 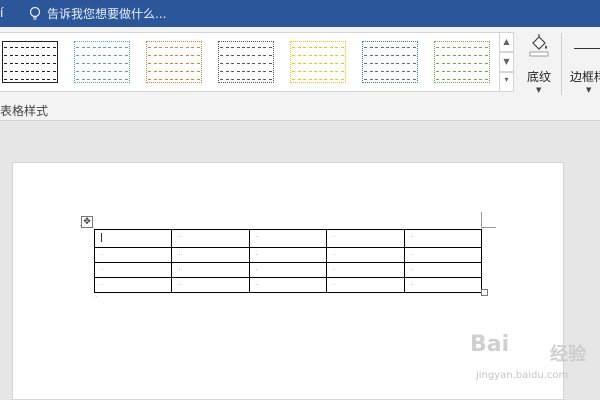 What do you see at coordinates (532, 359) in the screenshot?
I see `baidu-watermark: Bai 经验 jingyan.baidu.com` at bounding box center [532, 359].